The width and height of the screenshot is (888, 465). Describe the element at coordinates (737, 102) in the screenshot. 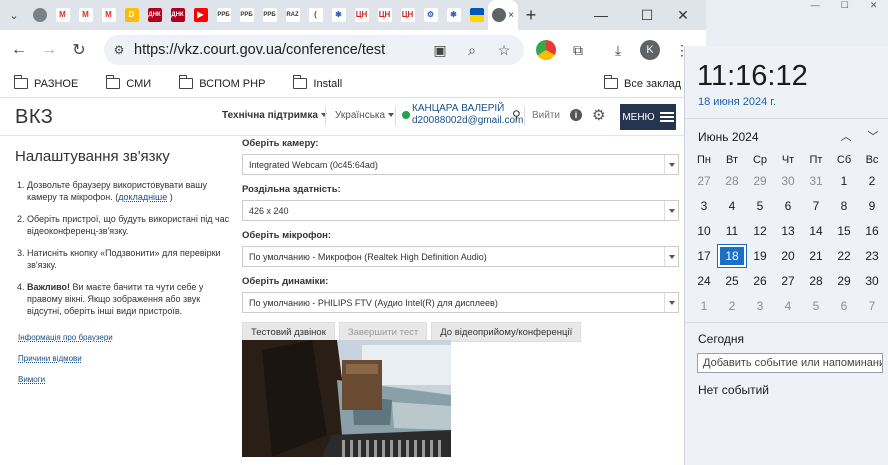

I see `clock-date-link: 18 июня 2024 г.` at that location.